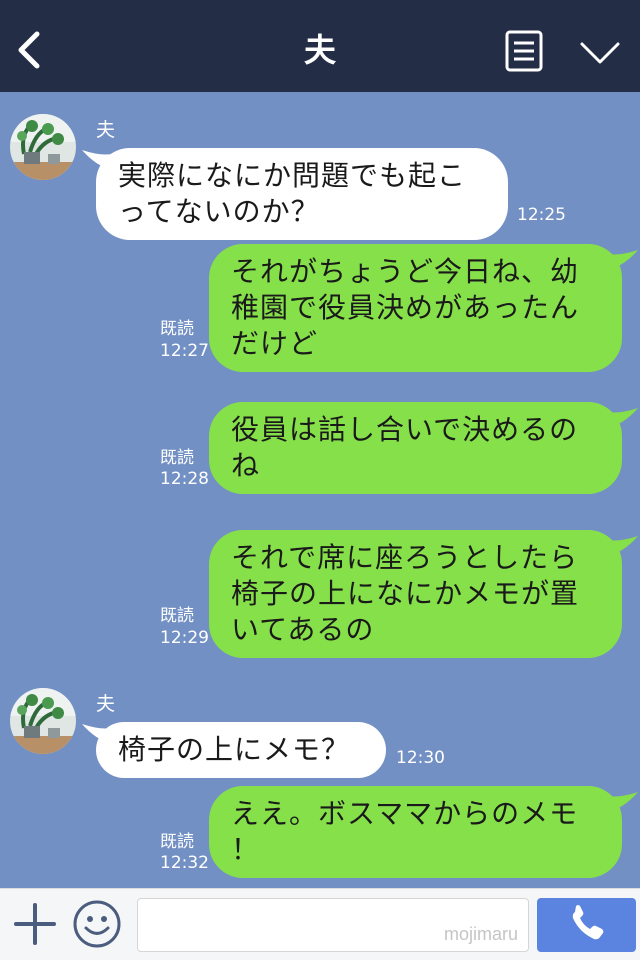 This screenshot has height=960, width=640. What do you see at coordinates (333, 925) in the screenshot?
I see `message-input: mojimaru` at bounding box center [333, 925].